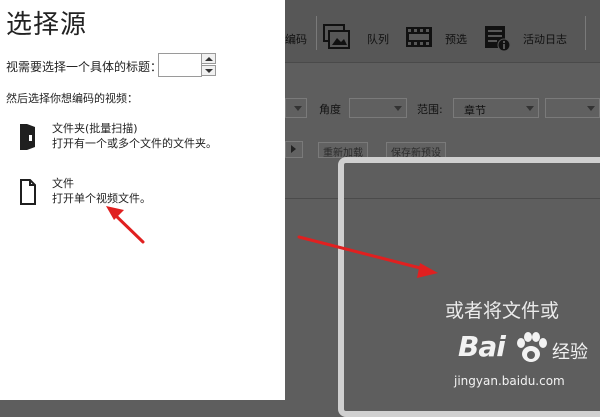  What do you see at coordinates (330, 109) in the screenshot?
I see `angle-label: 角度` at bounding box center [330, 109].